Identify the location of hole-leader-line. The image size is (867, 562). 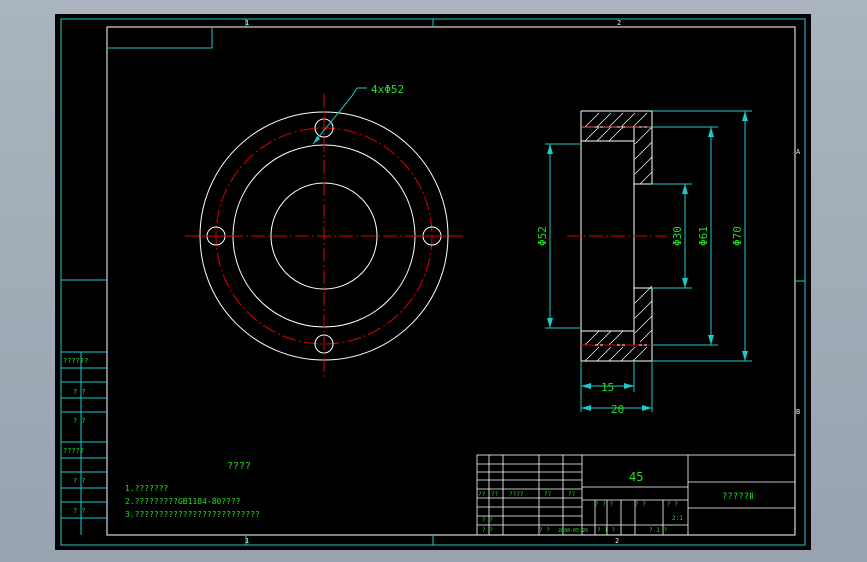
(339, 116).